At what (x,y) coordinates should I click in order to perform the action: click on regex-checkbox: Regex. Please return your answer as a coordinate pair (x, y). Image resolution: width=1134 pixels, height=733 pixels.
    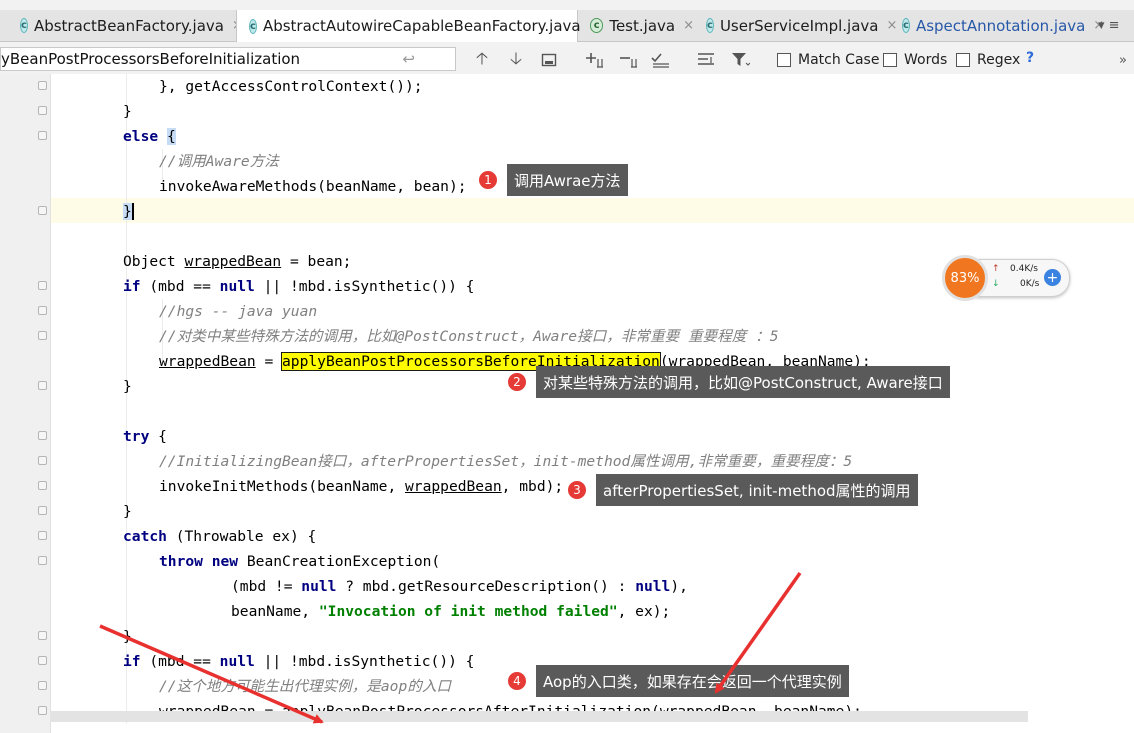
    Looking at the image, I should click on (988, 60).